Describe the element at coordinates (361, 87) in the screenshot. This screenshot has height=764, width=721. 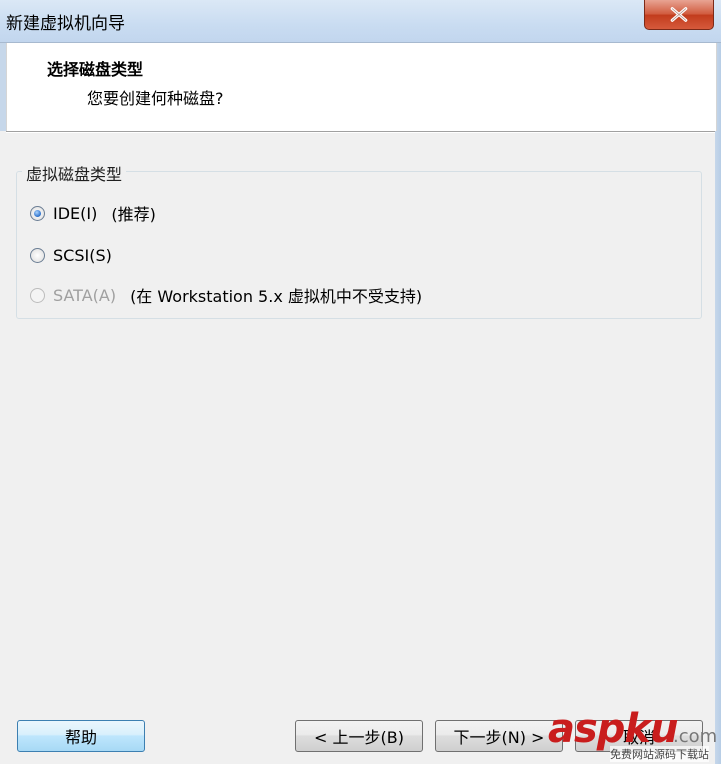
I see `wizard-header: 选择磁盘类型 您要创建何种磁盘?` at that location.